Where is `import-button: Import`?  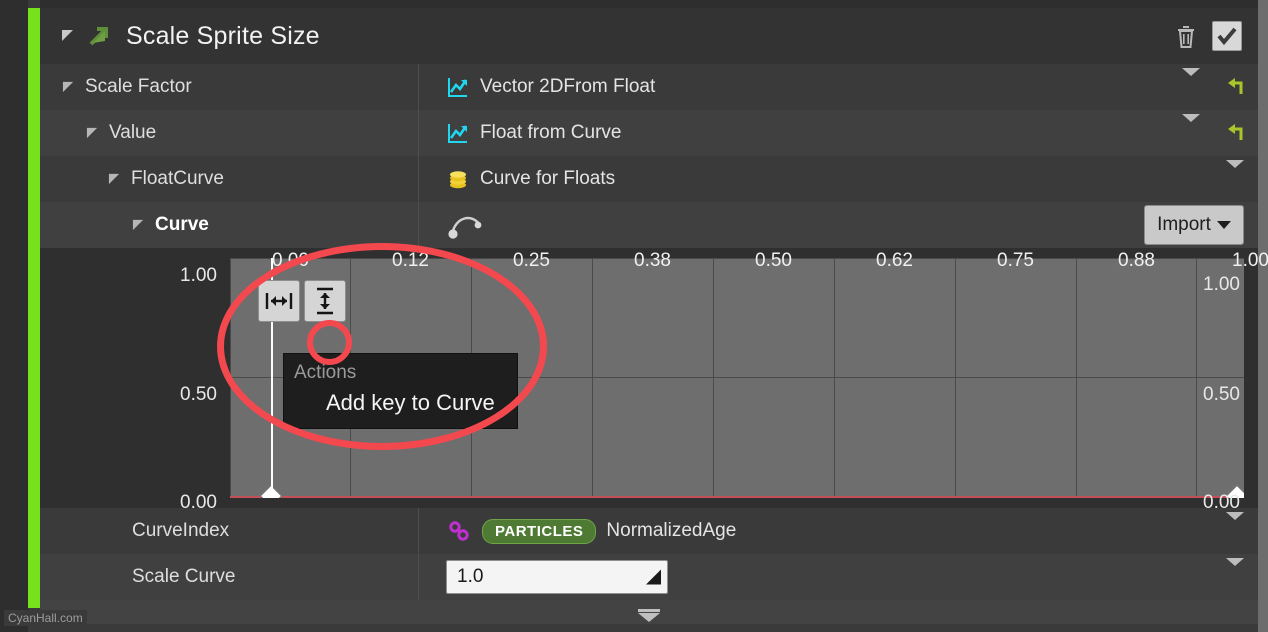 import-button: Import is located at coordinates (1194, 225).